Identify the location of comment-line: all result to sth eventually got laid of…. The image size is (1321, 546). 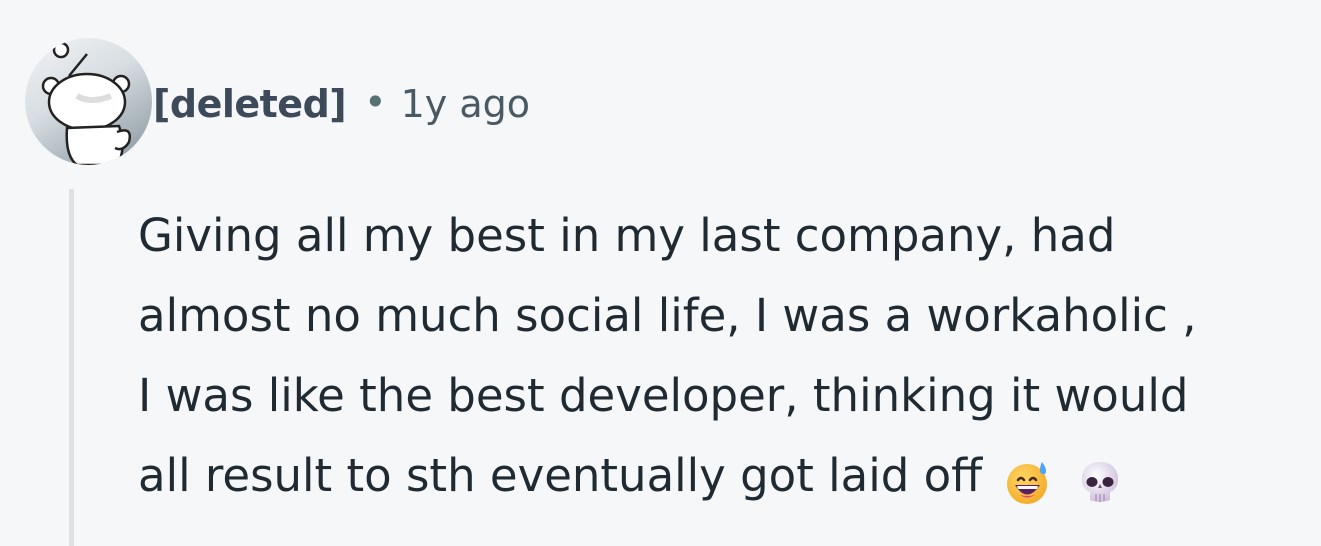
(560, 475).